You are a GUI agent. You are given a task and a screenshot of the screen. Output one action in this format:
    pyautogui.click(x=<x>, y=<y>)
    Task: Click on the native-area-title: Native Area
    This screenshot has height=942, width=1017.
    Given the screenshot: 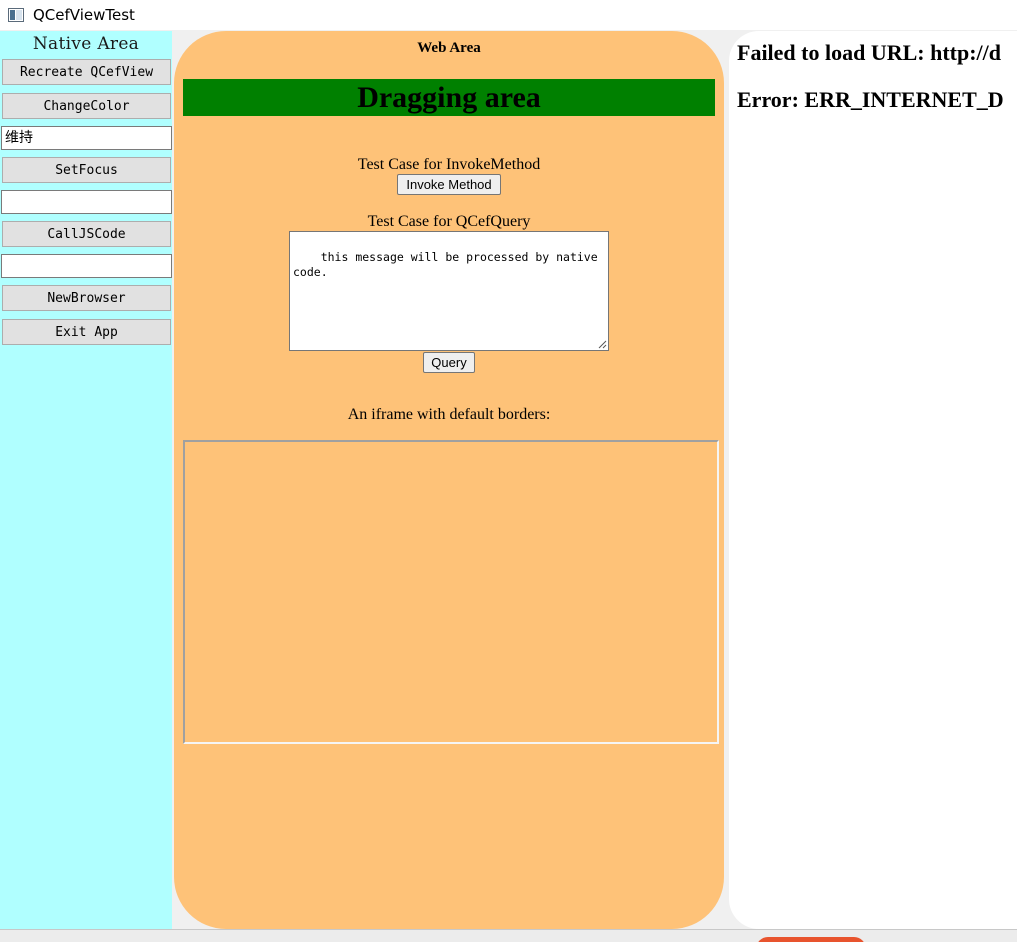 What is the action you would take?
    pyautogui.click(x=86, y=44)
    